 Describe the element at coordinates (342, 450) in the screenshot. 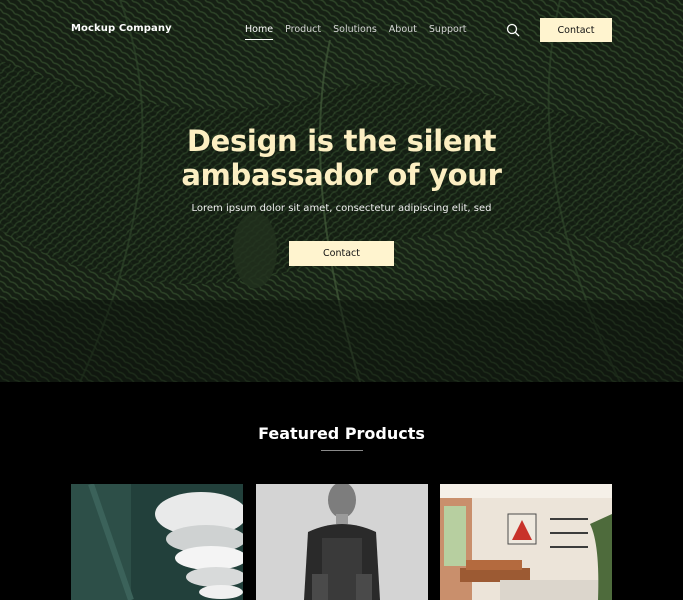

I see `title-divider` at that location.